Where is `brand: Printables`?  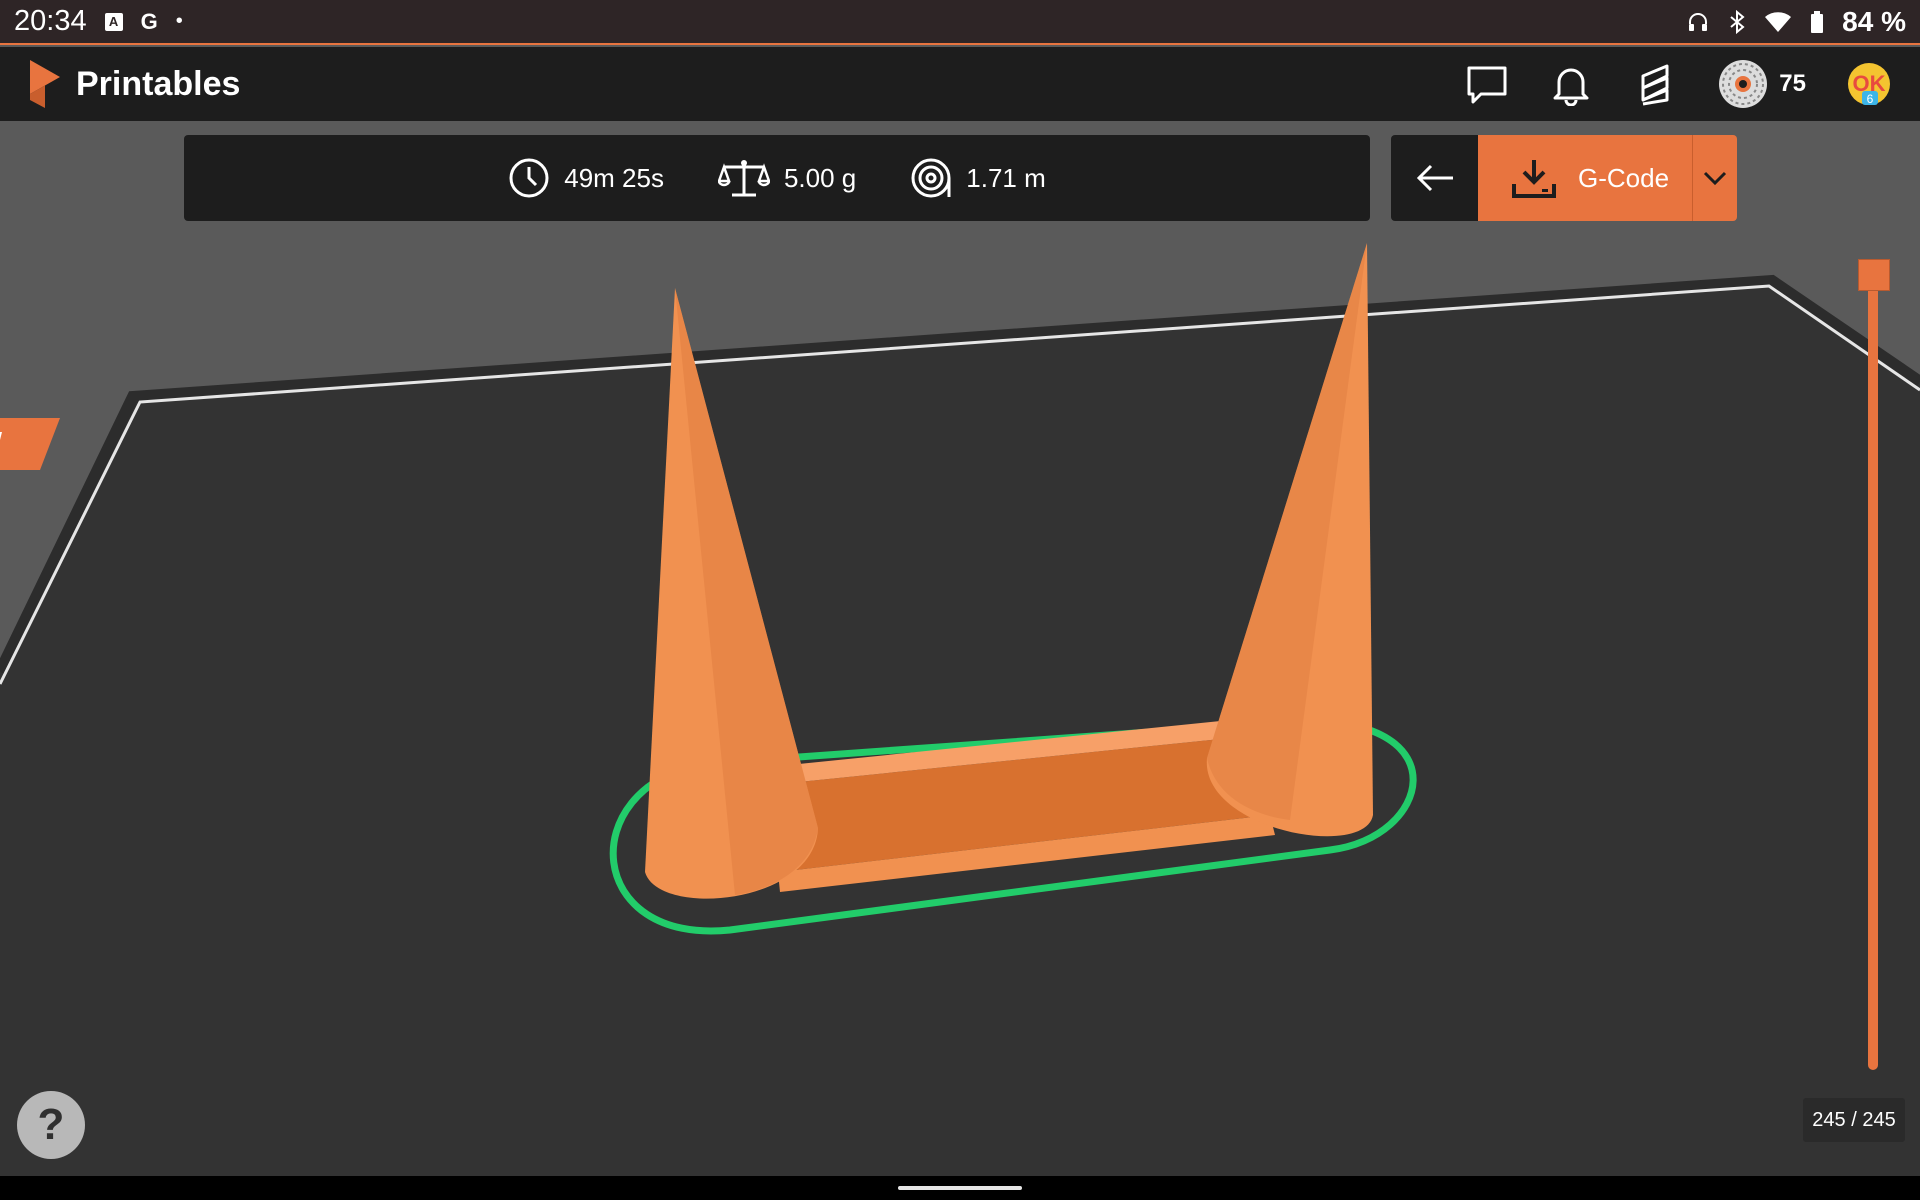 brand: Printables is located at coordinates (134, 84).